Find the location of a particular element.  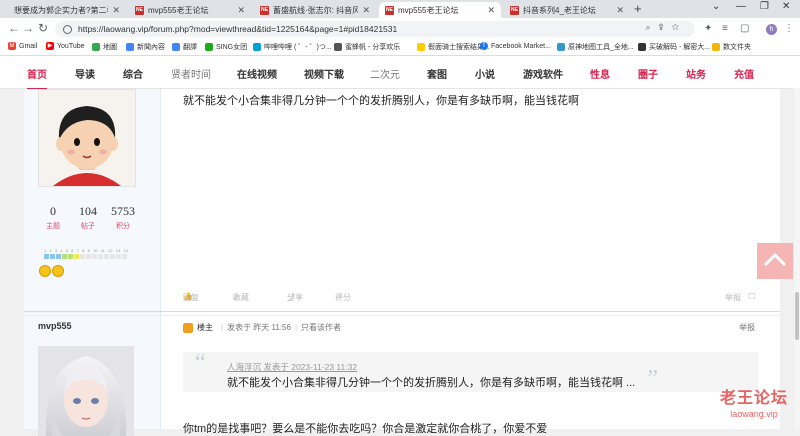

sidebar-icon: ▢ is located at coordinates (744, 28).